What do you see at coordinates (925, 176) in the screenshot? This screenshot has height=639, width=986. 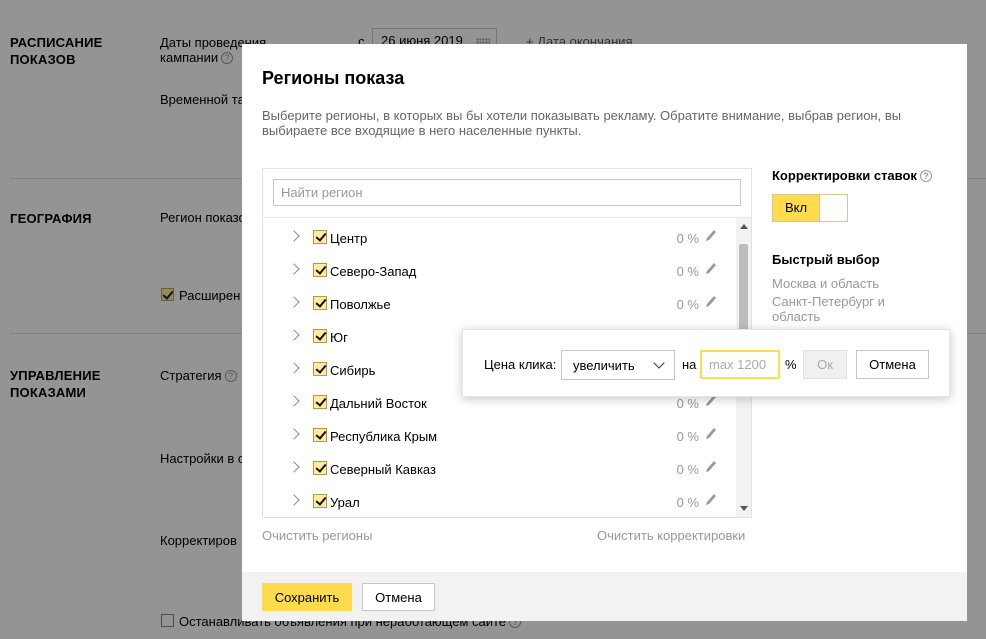 I see `help-icon: ?` at bounding box center [925, 176].